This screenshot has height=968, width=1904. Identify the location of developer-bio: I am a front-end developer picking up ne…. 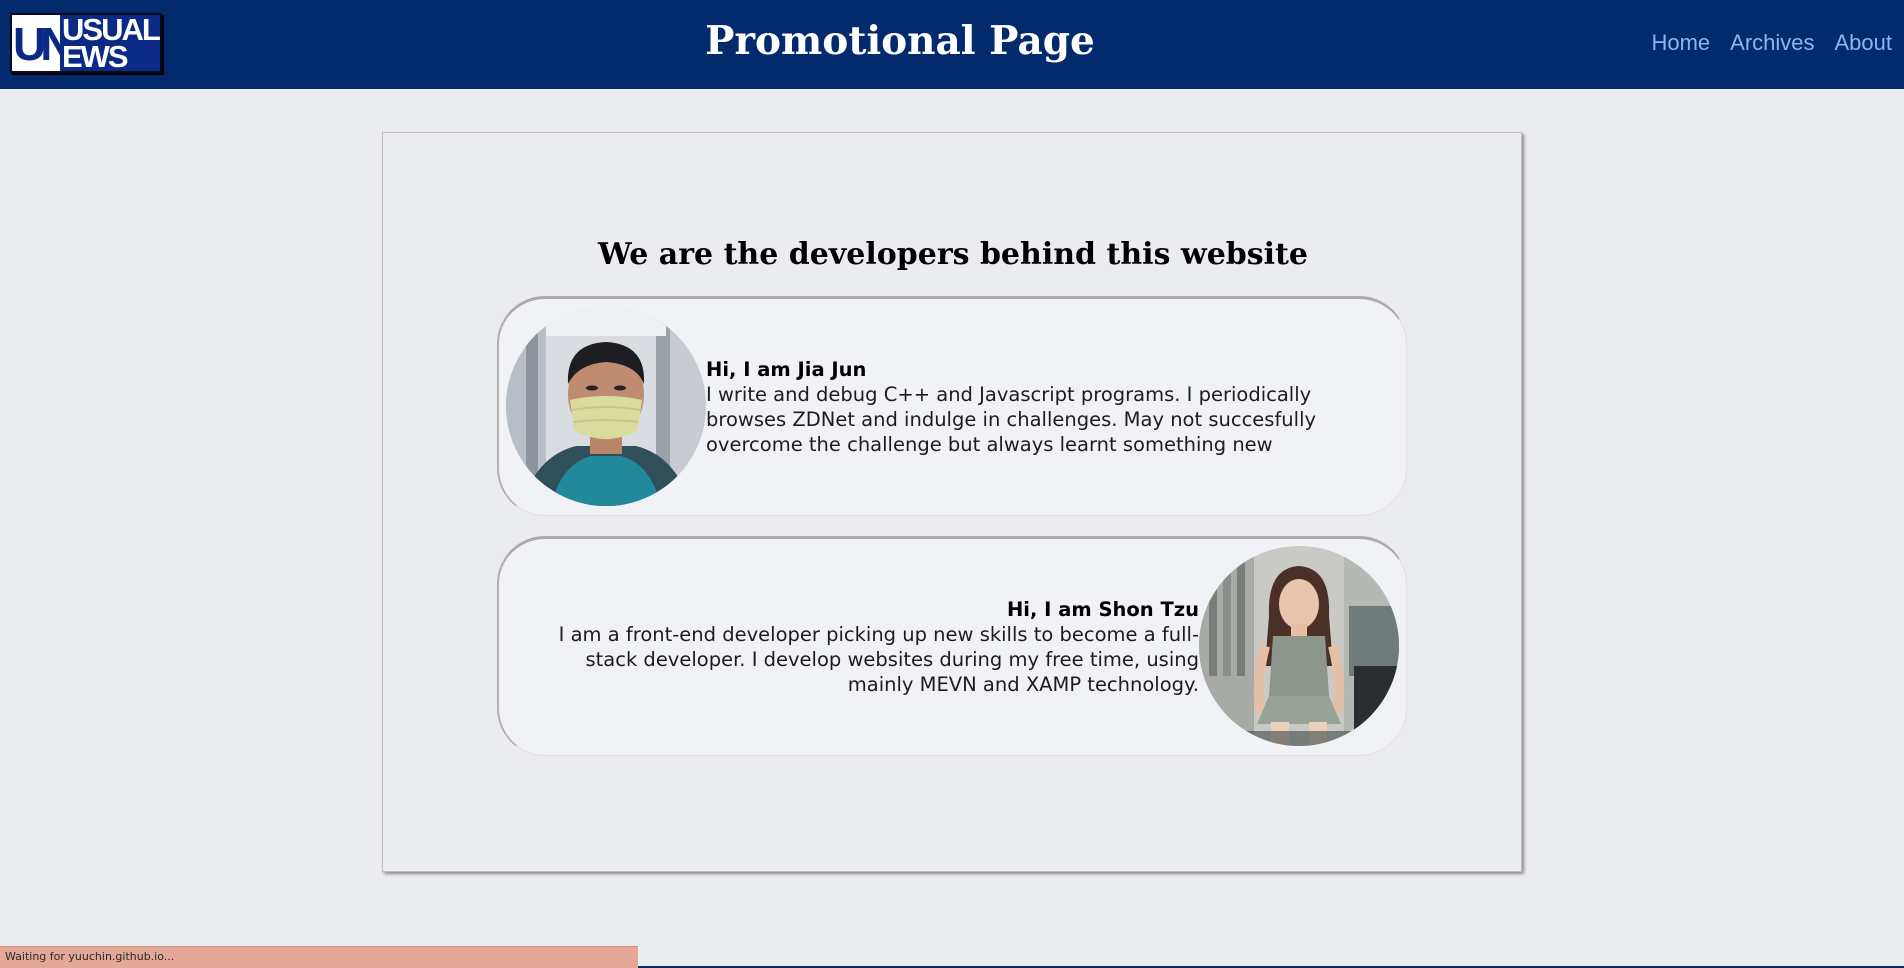
(878, 659).